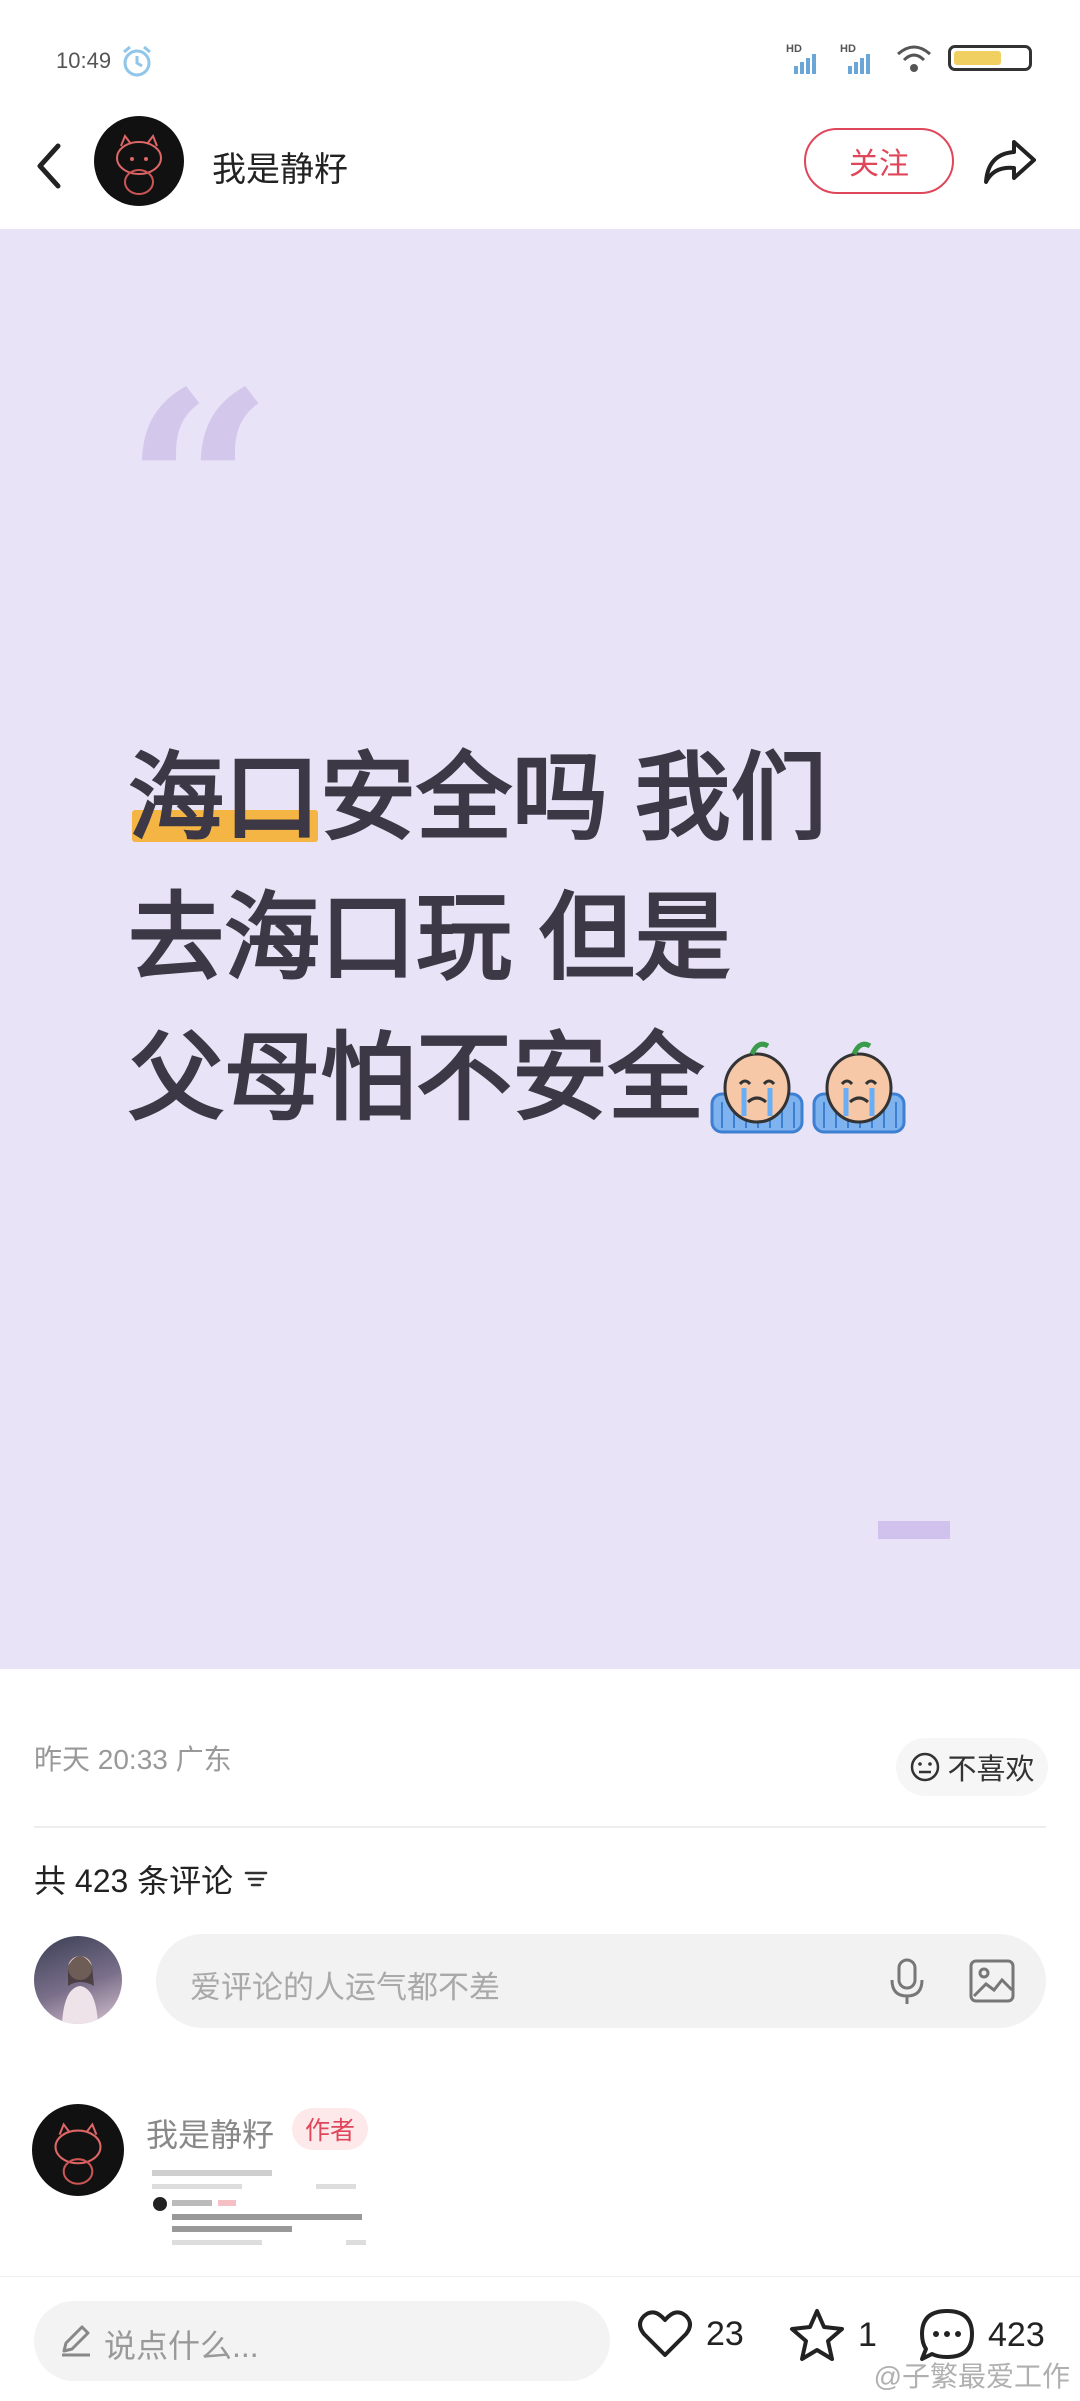  Describe the element at coordinates (907, 1982) in the screenshot. I see `microphone-icon` at that location.